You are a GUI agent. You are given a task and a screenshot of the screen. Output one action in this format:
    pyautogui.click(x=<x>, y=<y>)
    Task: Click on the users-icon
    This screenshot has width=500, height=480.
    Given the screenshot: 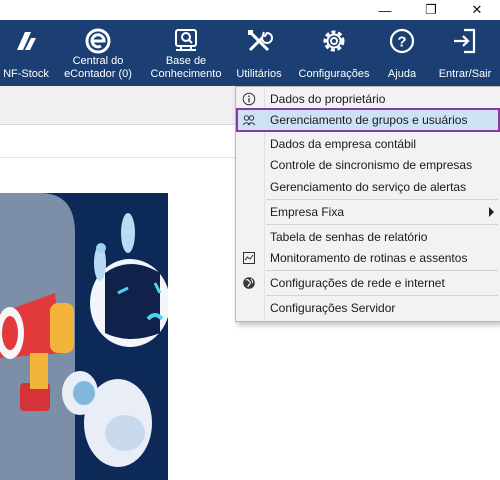 What is the action you would take?
    pyautogui.click(x=249, y=120)
    